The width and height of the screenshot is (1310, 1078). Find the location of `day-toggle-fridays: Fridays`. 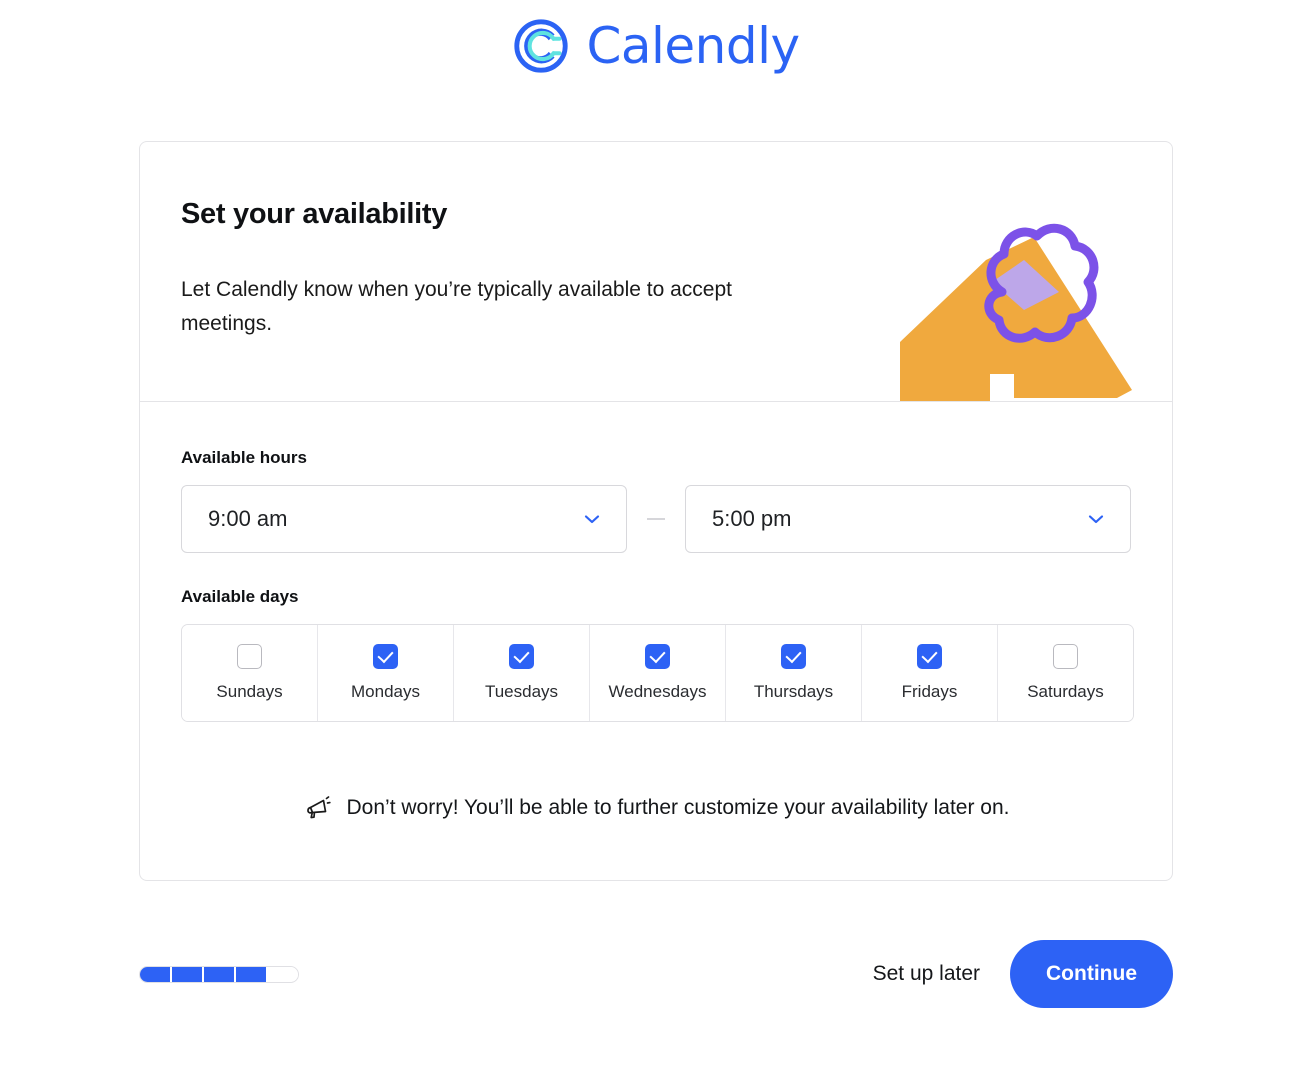

day-toggle-fridays: Fridays is located at coordinates (929, 673).